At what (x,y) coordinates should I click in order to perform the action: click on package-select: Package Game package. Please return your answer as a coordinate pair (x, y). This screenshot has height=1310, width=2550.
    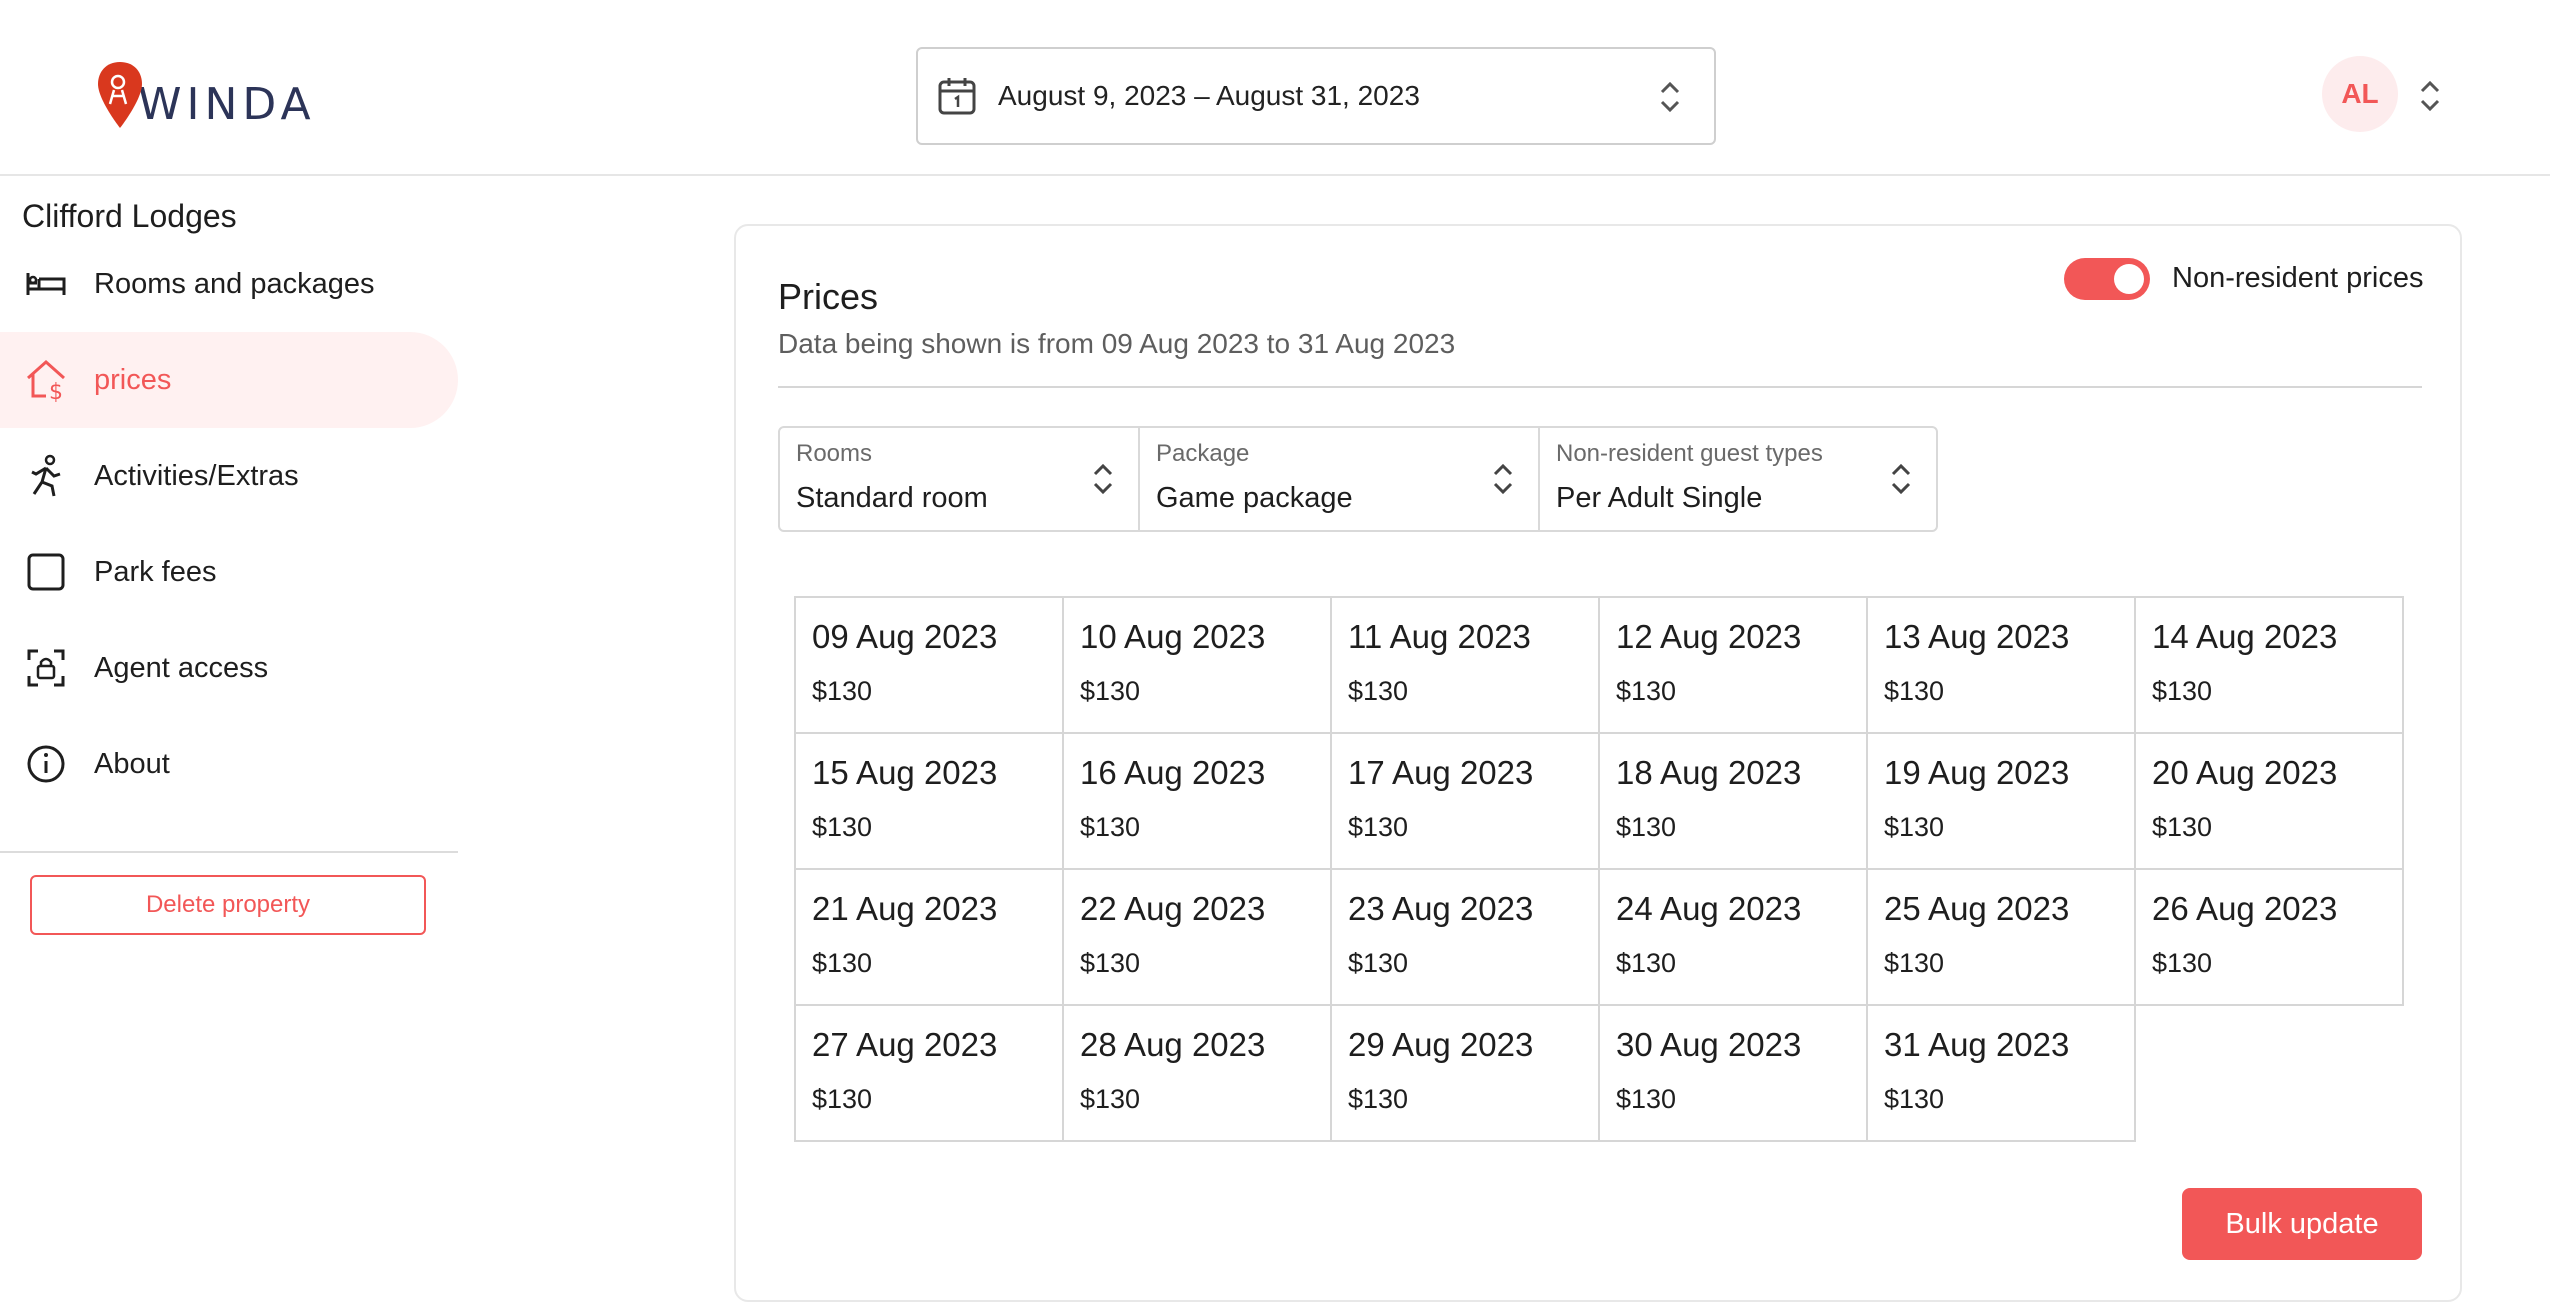
    Looking at the image, I should click on (1340, 479).